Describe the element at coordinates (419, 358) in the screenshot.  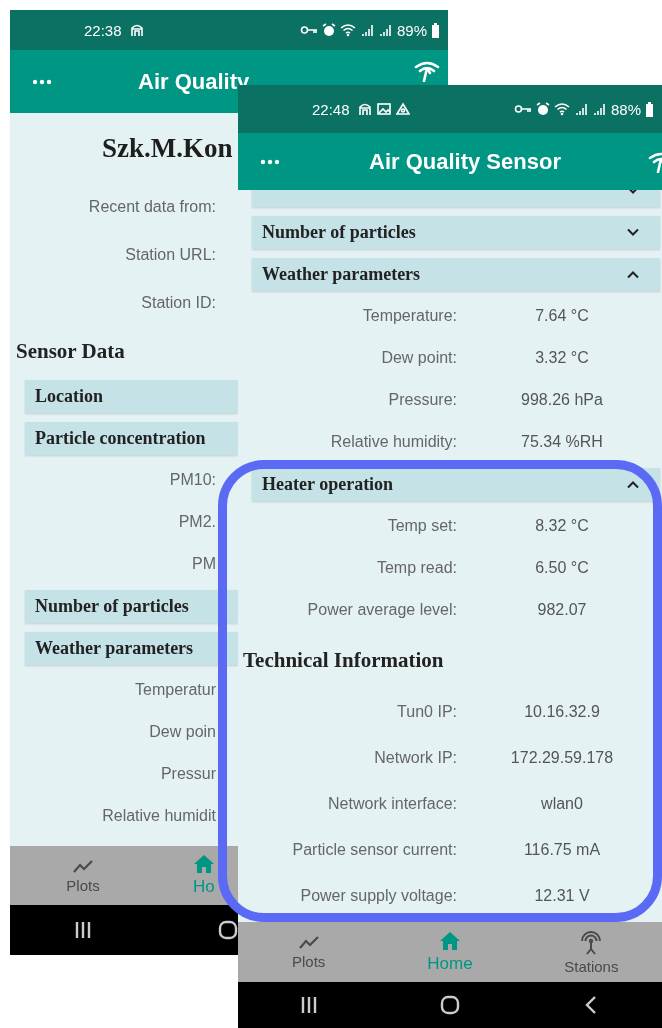
I see `field-label: Dew point:` at that location.